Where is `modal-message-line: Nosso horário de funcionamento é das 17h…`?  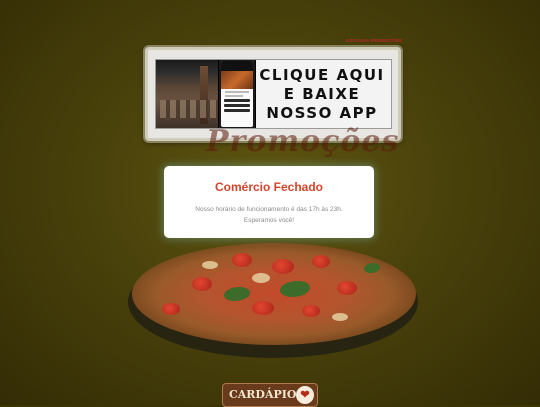 modal-message-line: Nosso horário de funcionamento é das 17h… is located at coordinates (269, 209).